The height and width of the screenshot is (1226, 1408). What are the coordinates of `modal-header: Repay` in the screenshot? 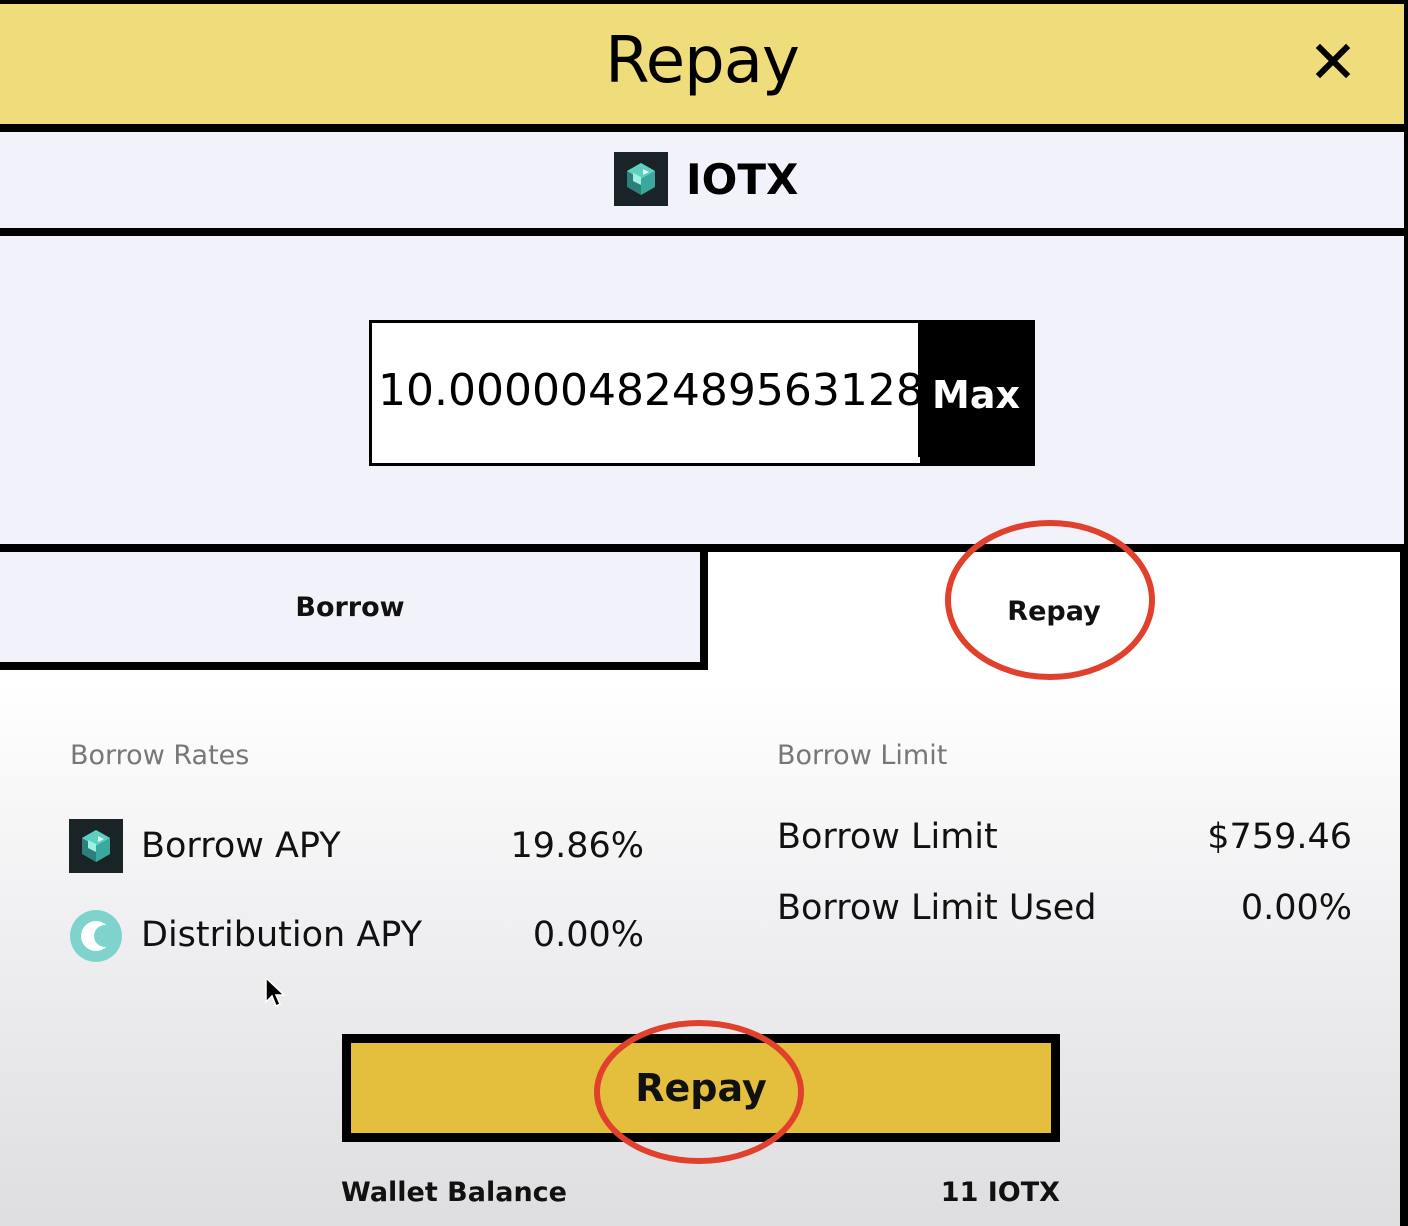 It's located at (704, 66).